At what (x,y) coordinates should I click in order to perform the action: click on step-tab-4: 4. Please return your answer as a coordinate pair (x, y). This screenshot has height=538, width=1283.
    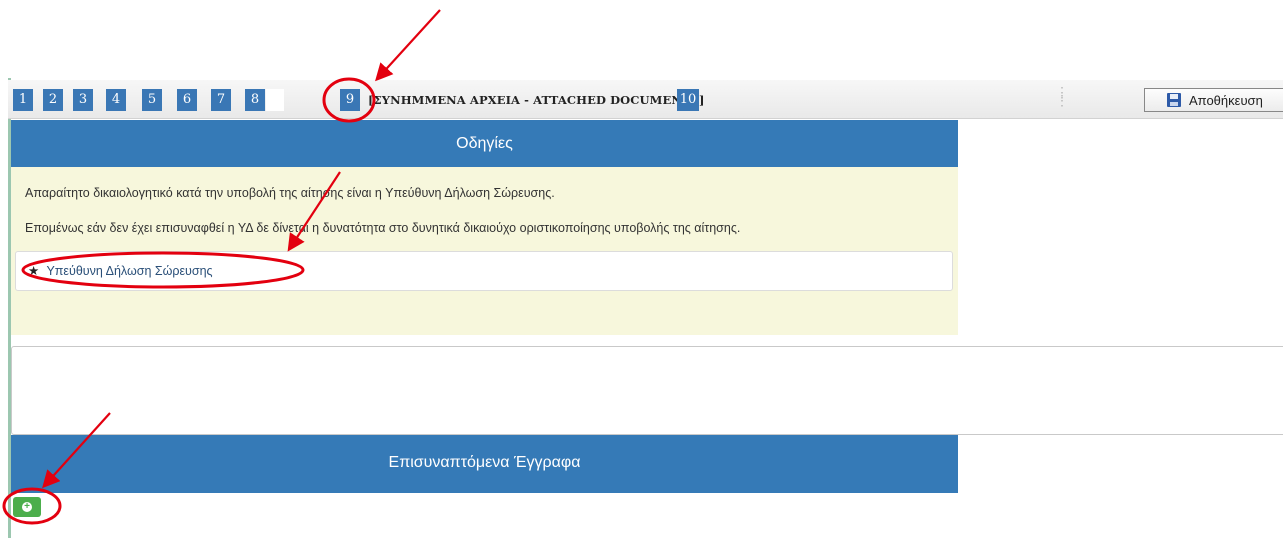
    Looking at the image, I should click on (116, 100).